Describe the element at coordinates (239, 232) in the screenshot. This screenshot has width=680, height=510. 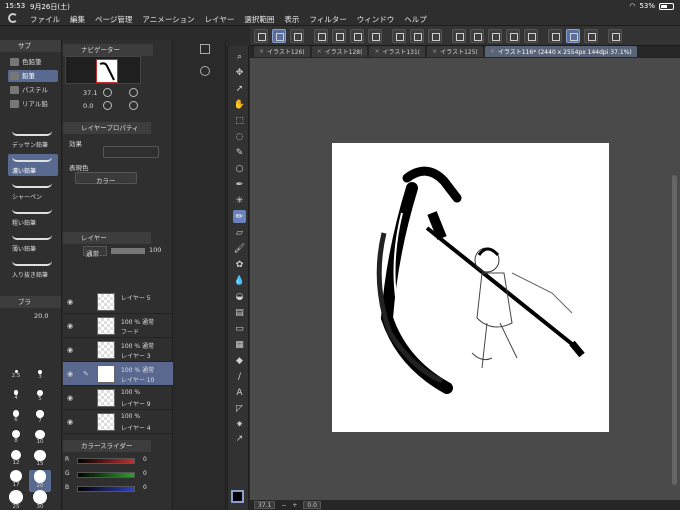
I see `eraser-tool-icon: ▱` at that location.